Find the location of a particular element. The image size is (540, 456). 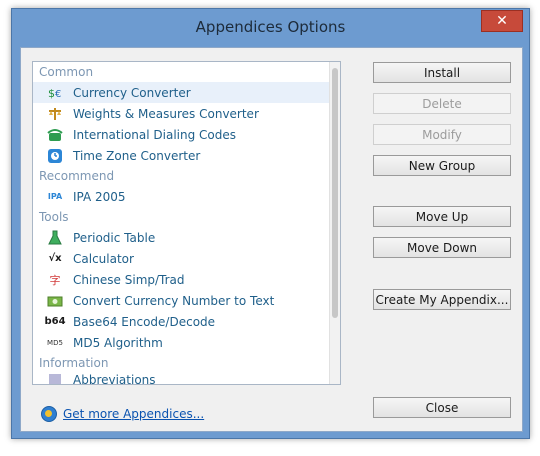

money-icon is located at coordinates (55, 301).